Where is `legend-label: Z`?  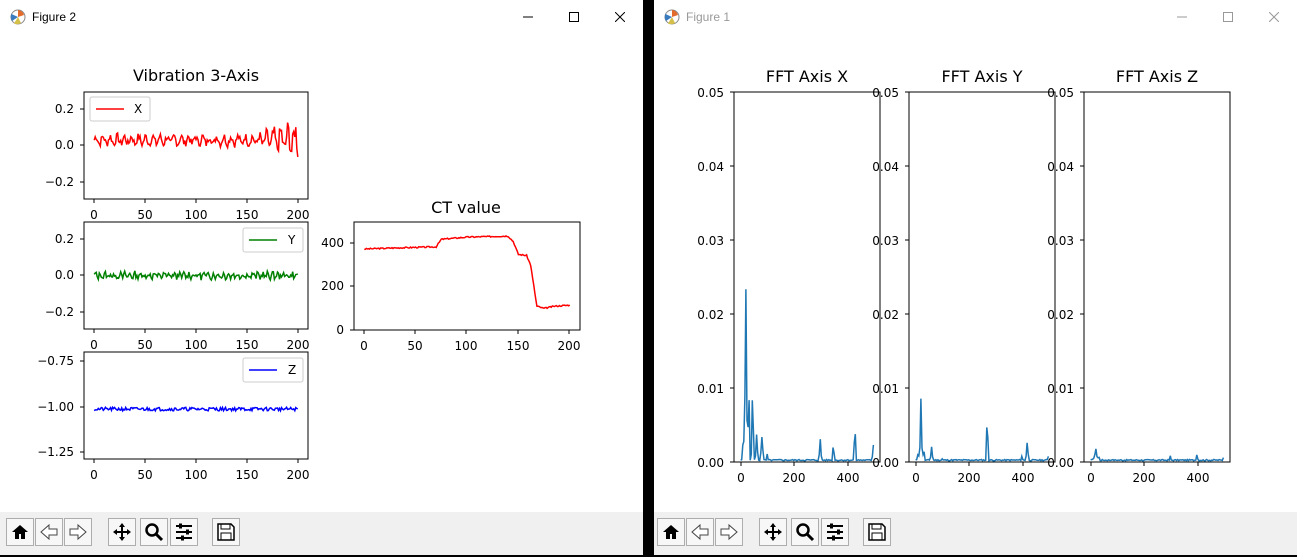
legend-label: Z is located at coordinates (292, 370).